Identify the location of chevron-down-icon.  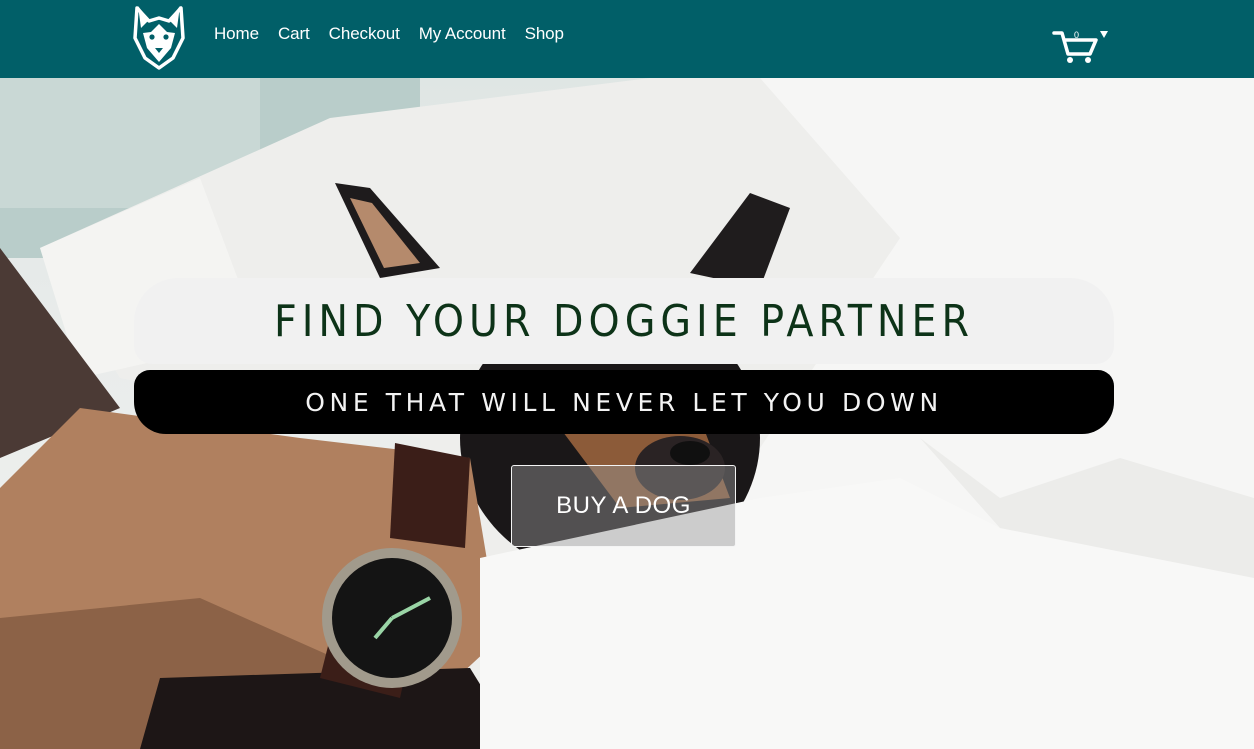
(1104, 34).